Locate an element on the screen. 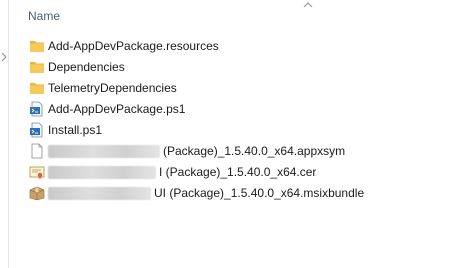 The image size is (473, 268). name-column-header: Name is located at coordinates (44, 16).